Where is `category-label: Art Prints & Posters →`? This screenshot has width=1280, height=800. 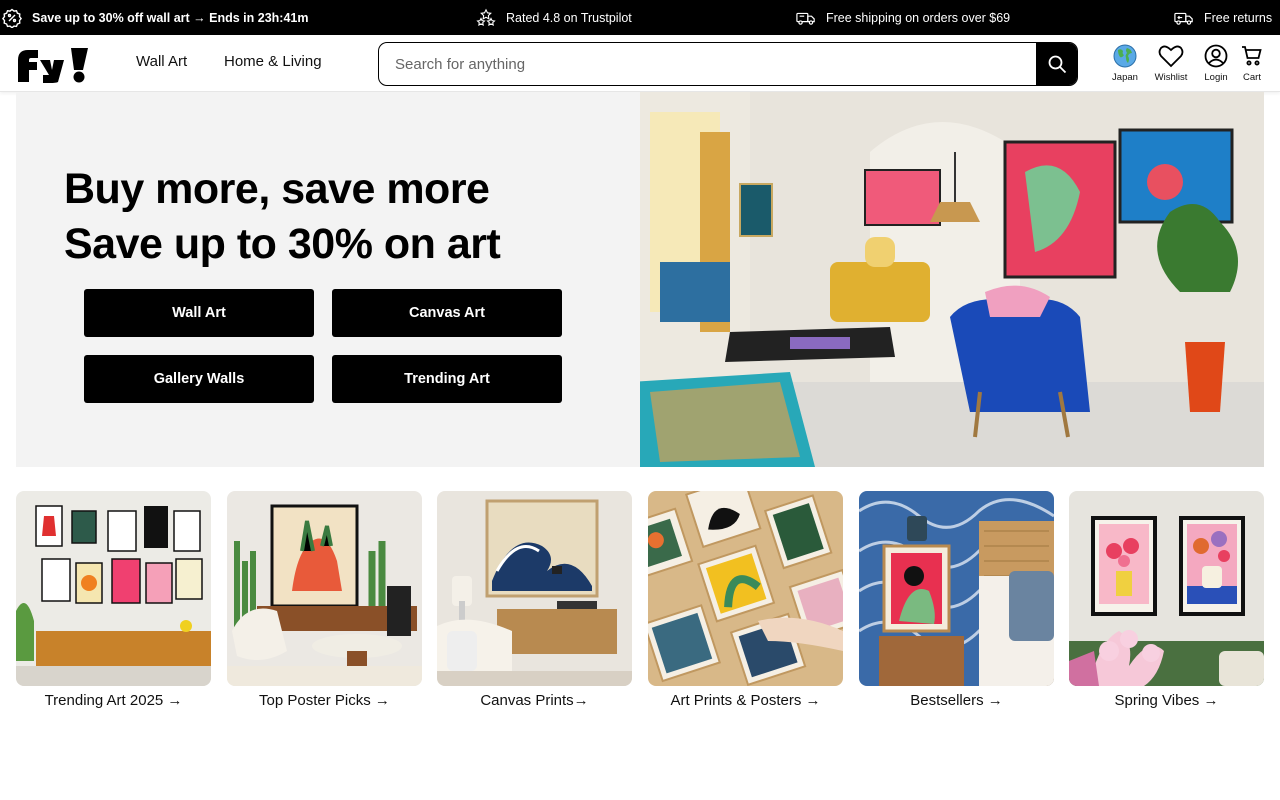 category-label: Art Prints & Posters → is located at coordinates (745, 700).